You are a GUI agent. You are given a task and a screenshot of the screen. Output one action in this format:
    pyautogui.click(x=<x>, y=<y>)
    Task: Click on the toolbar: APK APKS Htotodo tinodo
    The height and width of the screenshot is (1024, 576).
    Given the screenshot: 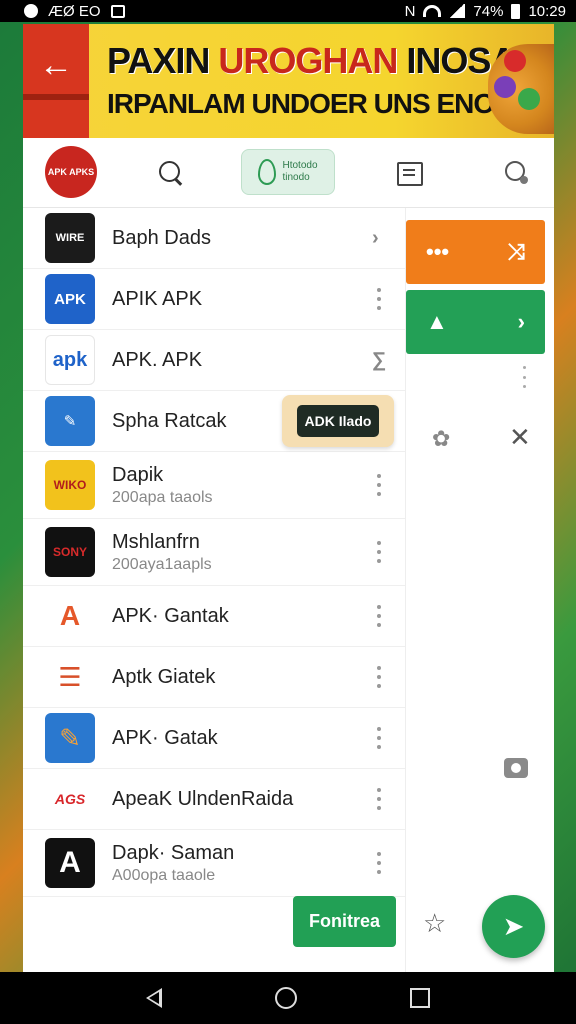 What is the action you would take?
    pyautogui.click(x=288, y=173)
    